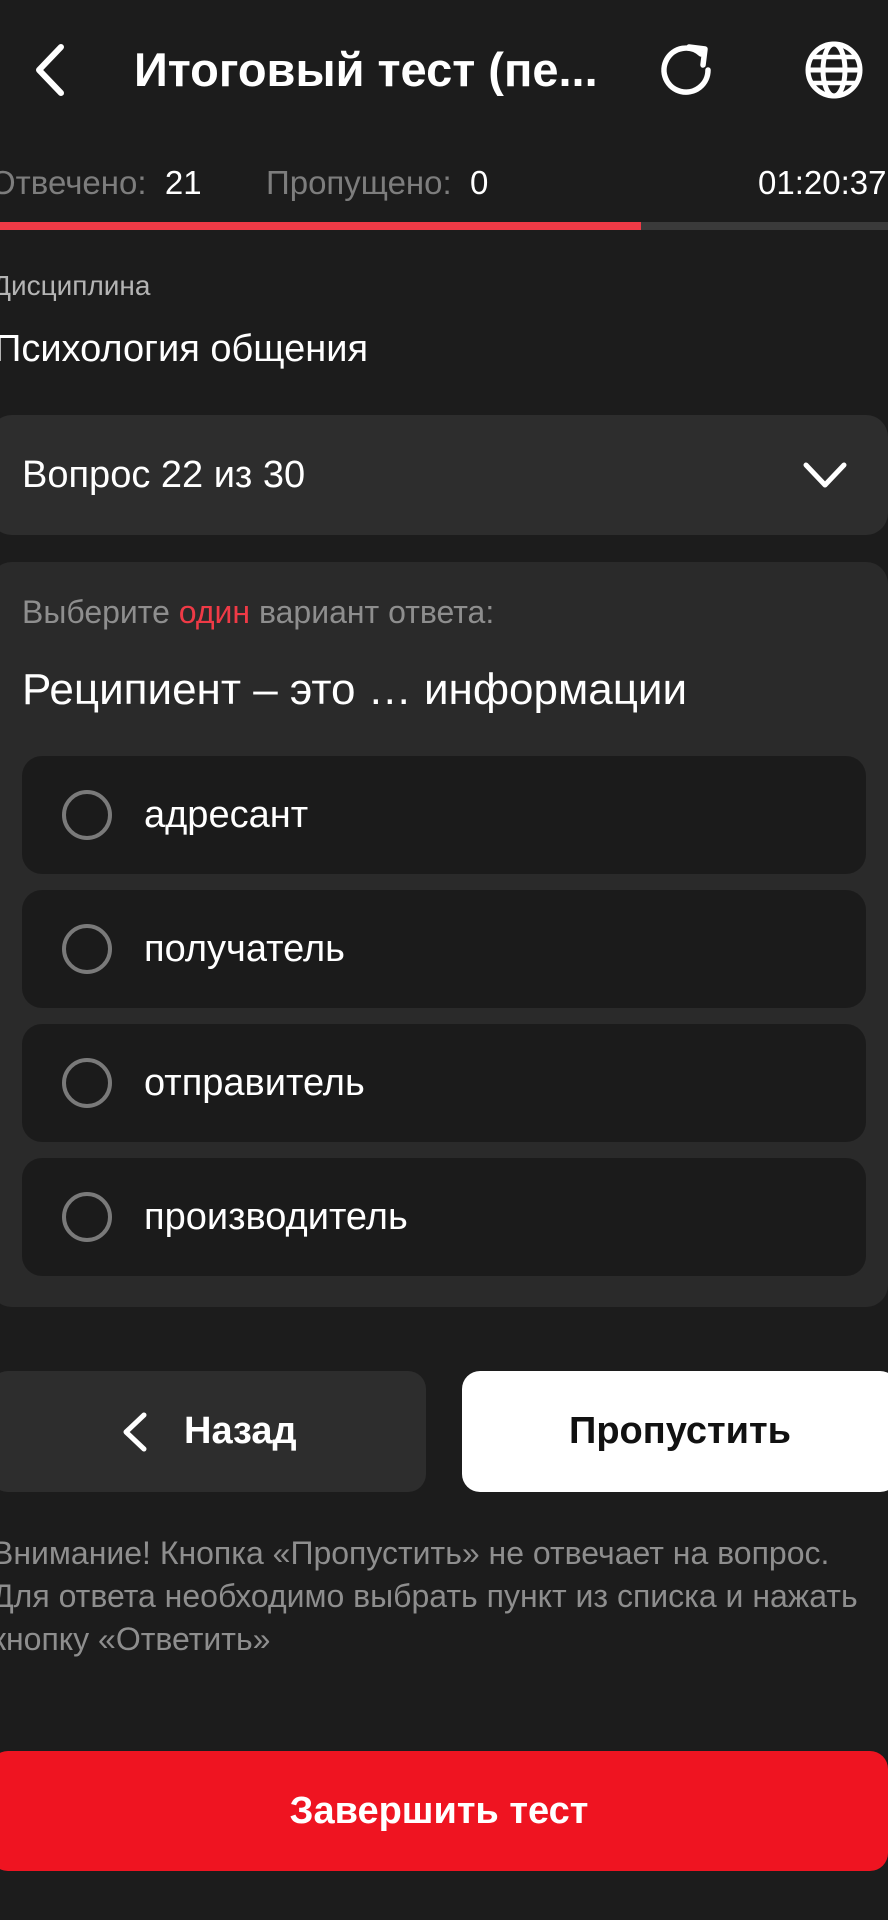  I want to click on skip-button: Пропустить, so click(675, 1431).